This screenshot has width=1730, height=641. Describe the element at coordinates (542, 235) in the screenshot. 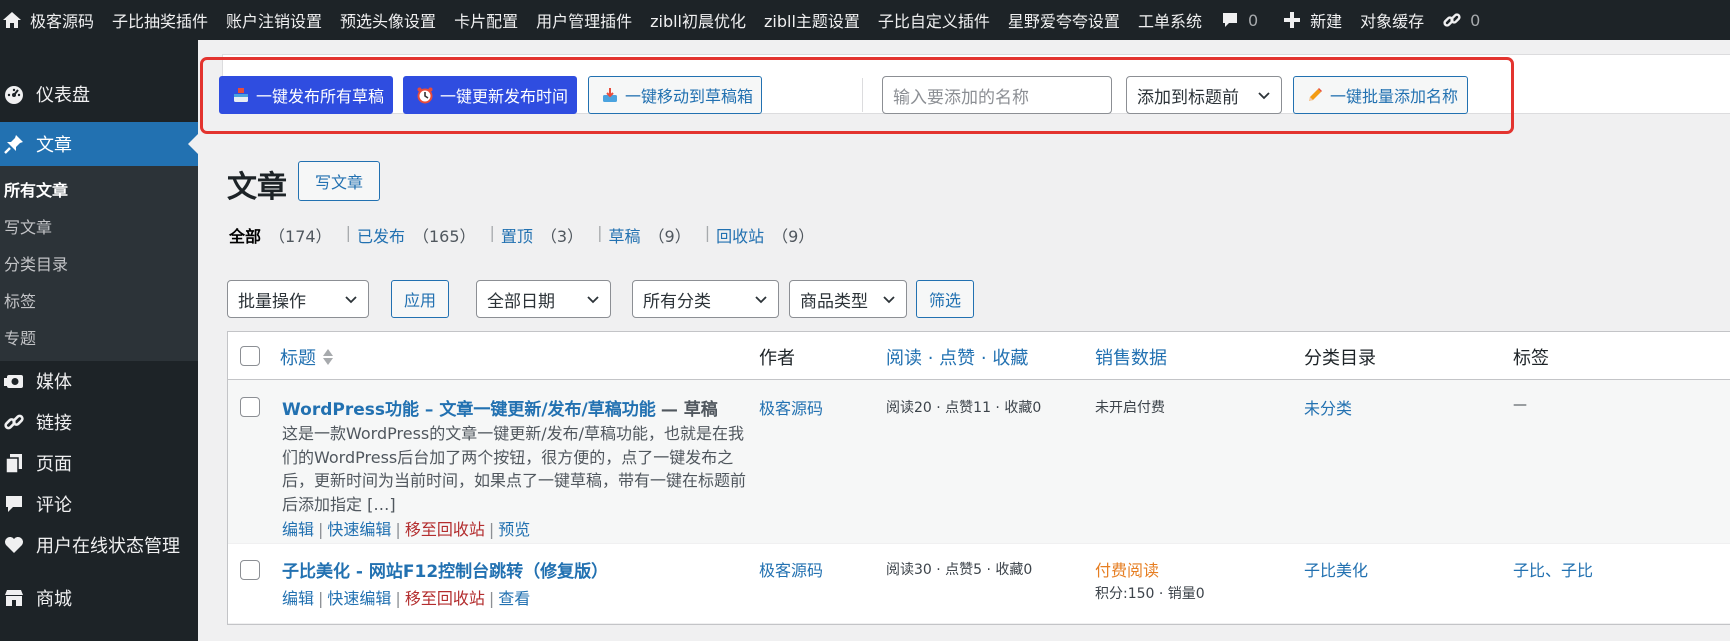

I see `view-sticky: 置顶 （3）` at that location.